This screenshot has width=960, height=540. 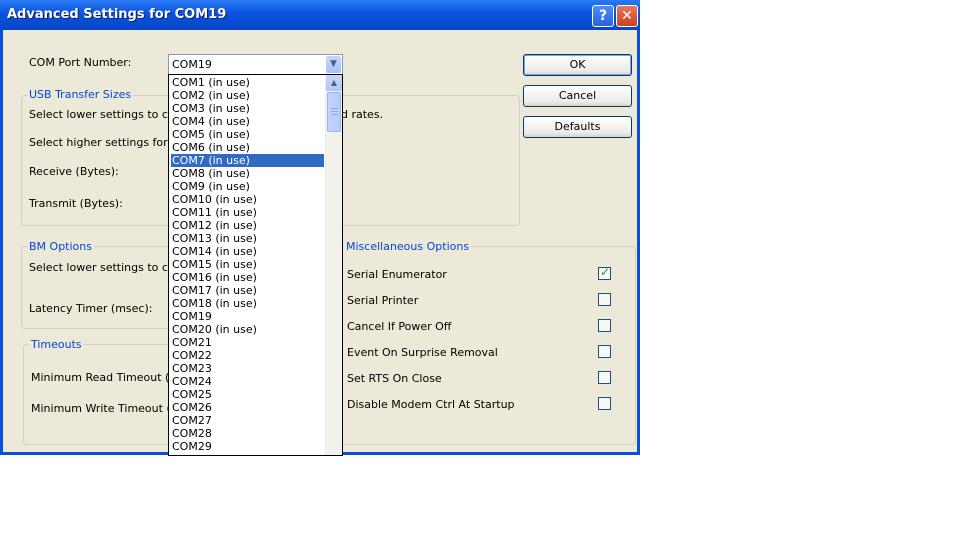 What do you see at coordinates (604, 325) in the screenshot?
I see `cancel-if-power-off-checkbox` at bounding box center [604, 325].